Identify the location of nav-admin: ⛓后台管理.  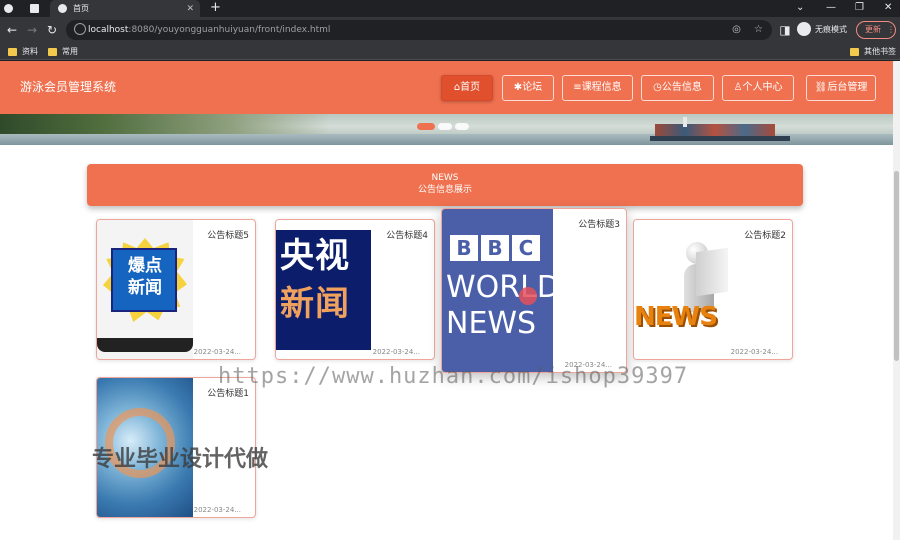
(841, 88).